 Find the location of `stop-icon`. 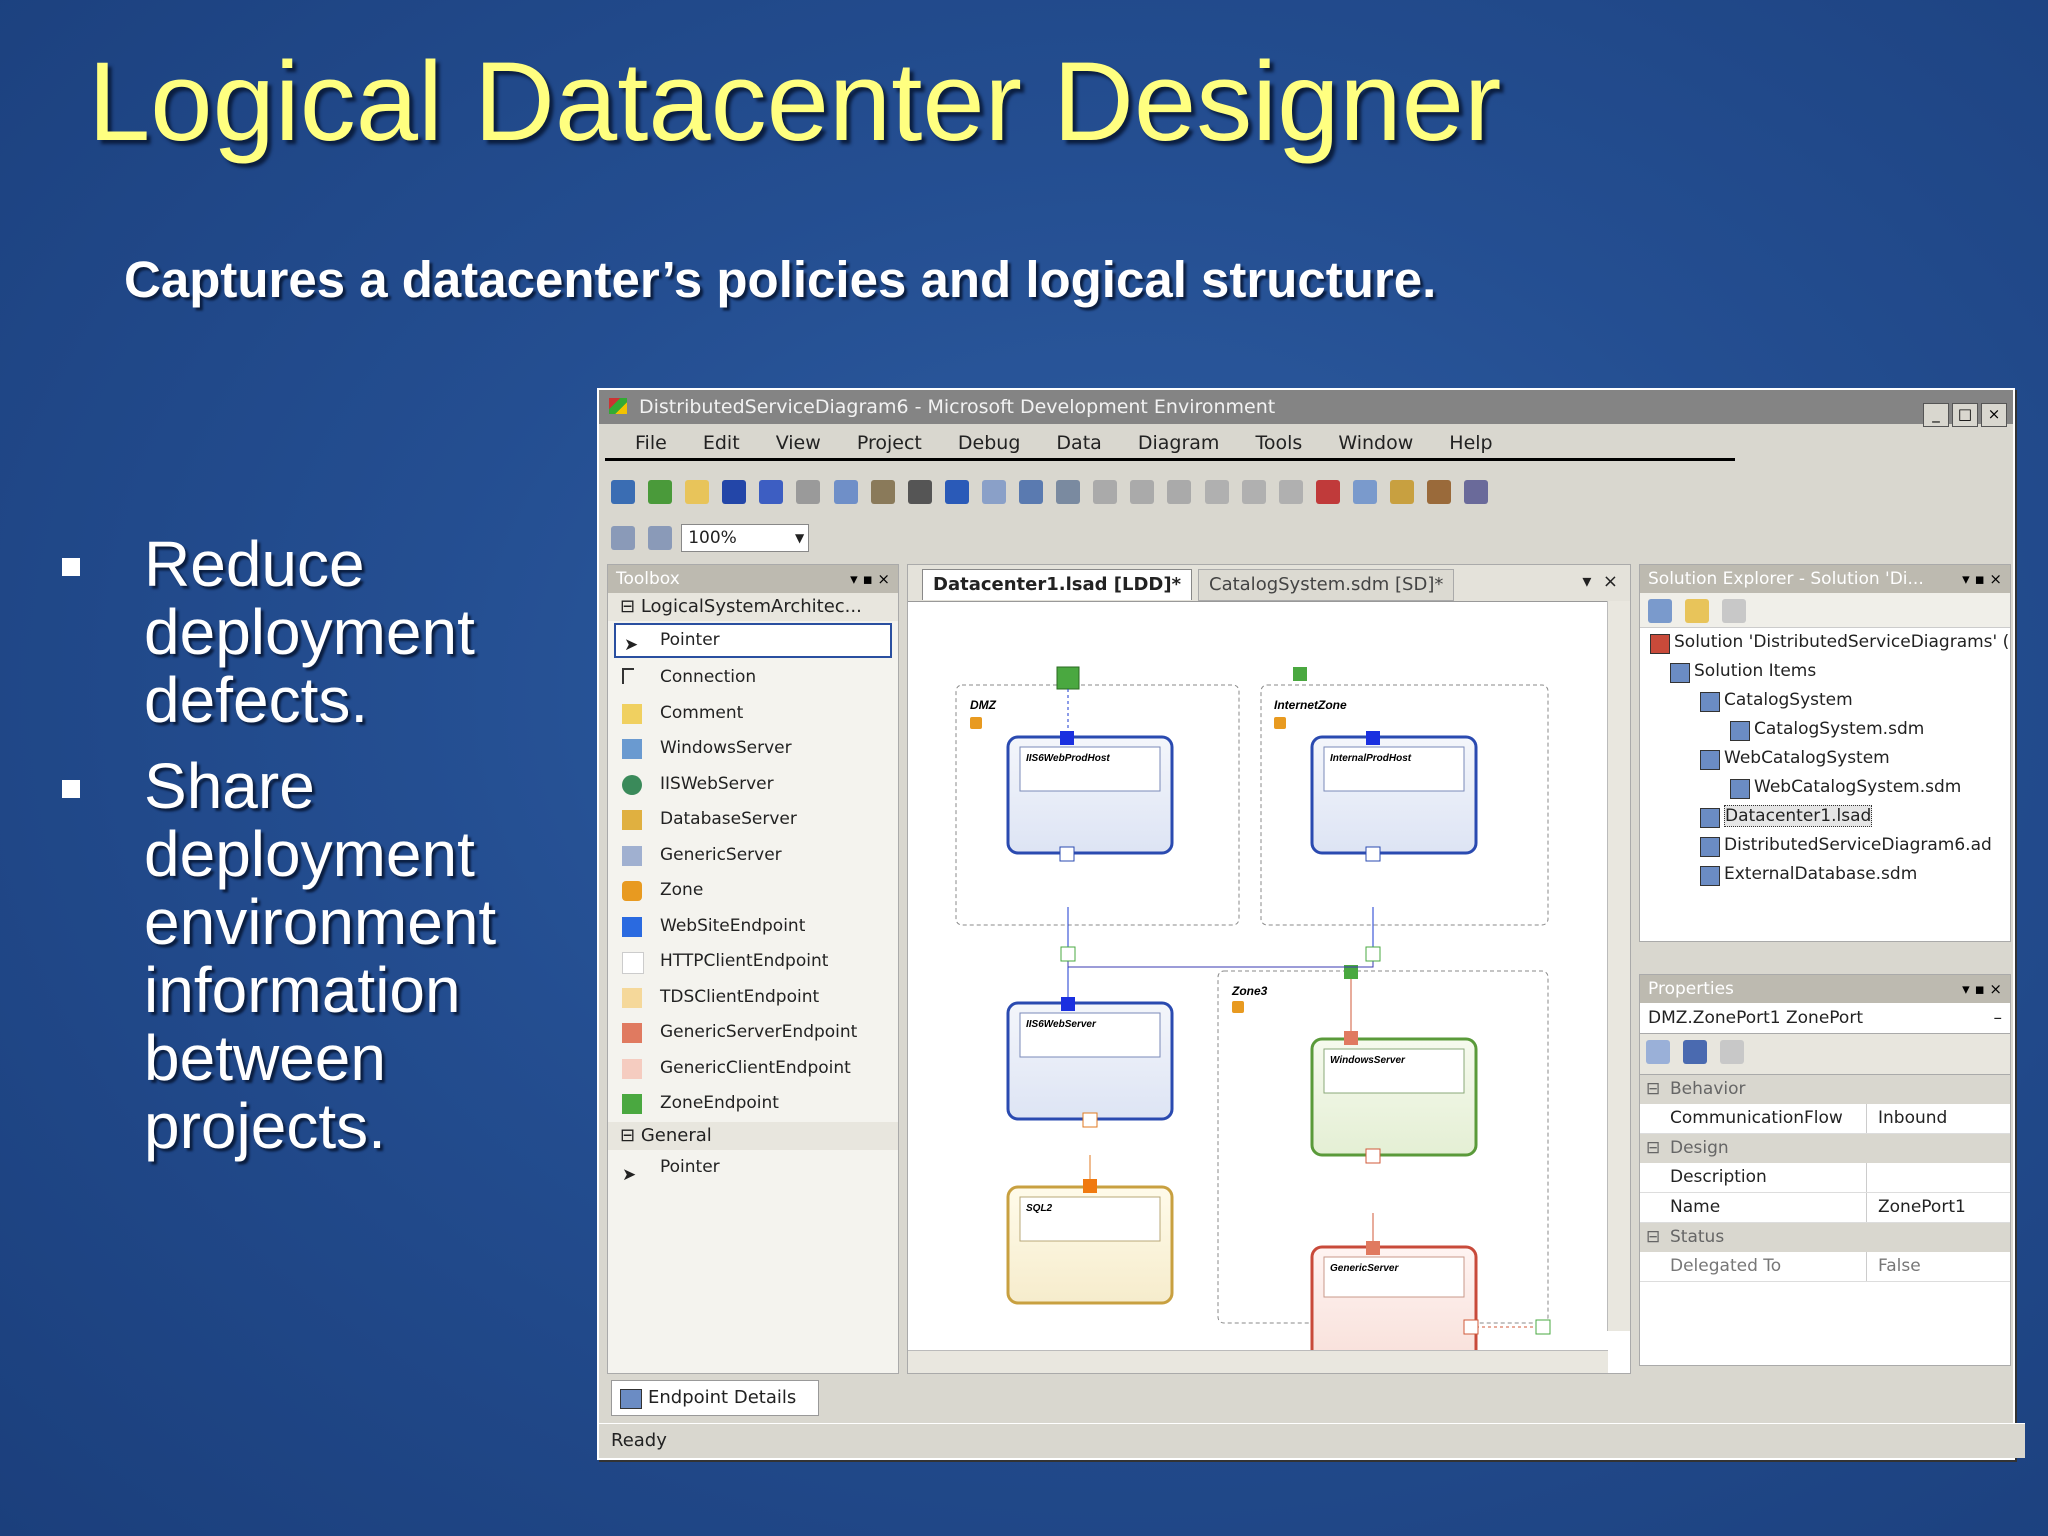

stop-icon is located at coordinates (1179, 492).